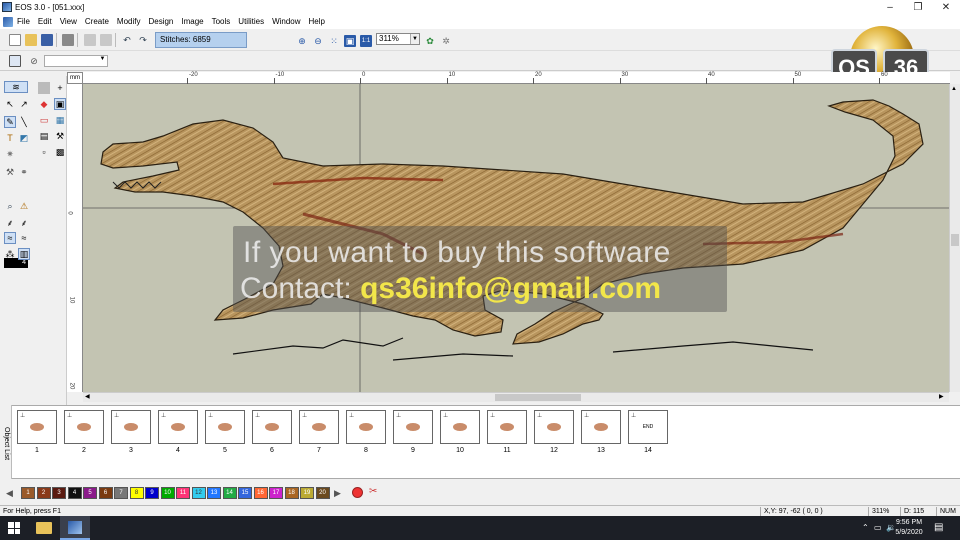 This screenshot has height=540, width=960. What do you see at coordinates (127, 40) in the screenshot?
I see `undo-icon: ↶` at bounding box center [127, 40].